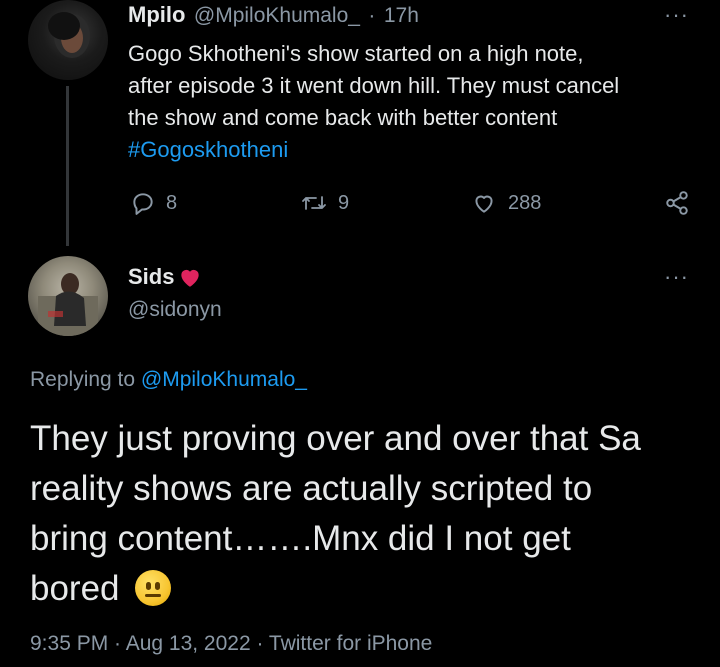 This screenshot has width=720, height=667. What do you see at coordinates (344, 202) in the screenshot?
I see `retweet-count: 9` at bounding box center [344, 202].